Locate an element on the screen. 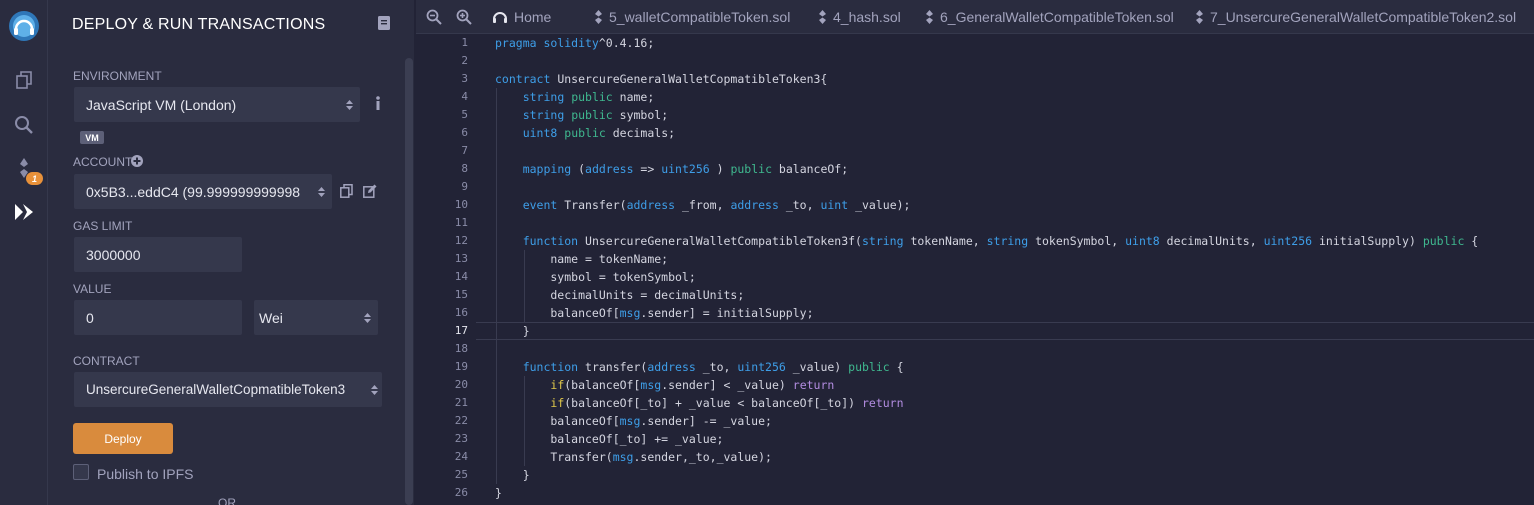 The height and width of the screenshot is (505, 1534). line-number: 22 is located at coordinates (461, 420).